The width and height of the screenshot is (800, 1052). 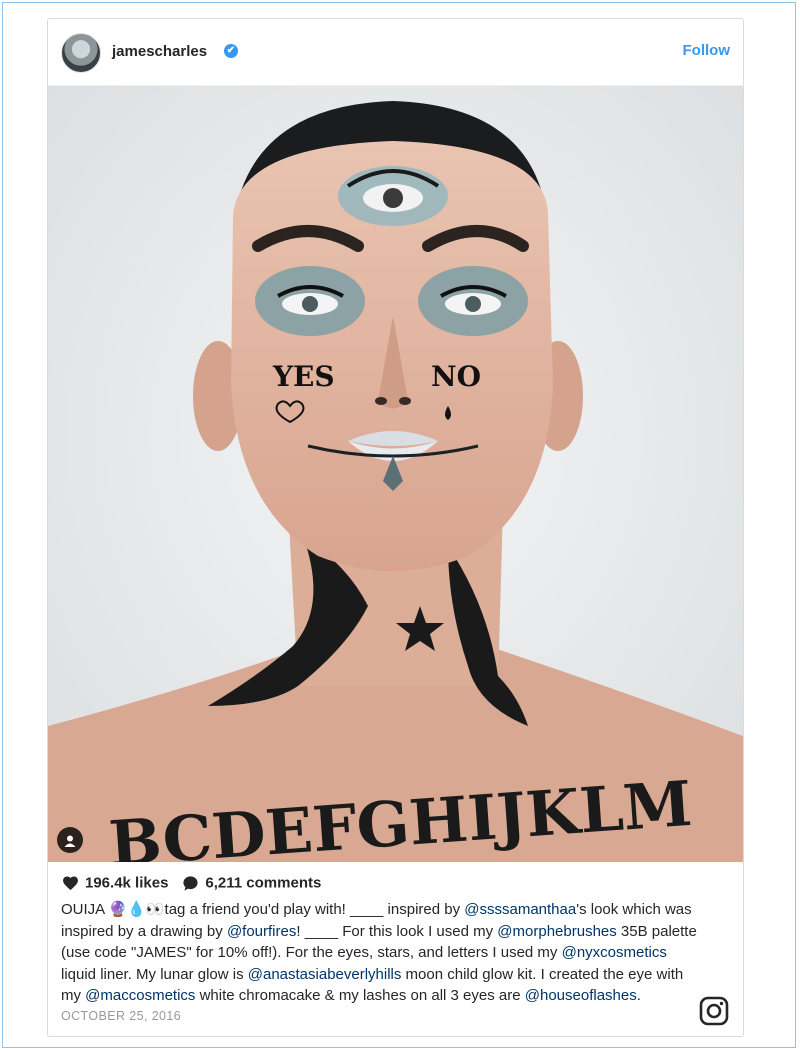 What do you see at coordinates (638, 995) in the screenshot?
I see `caption-text: .` at bounding box center [638, 995].